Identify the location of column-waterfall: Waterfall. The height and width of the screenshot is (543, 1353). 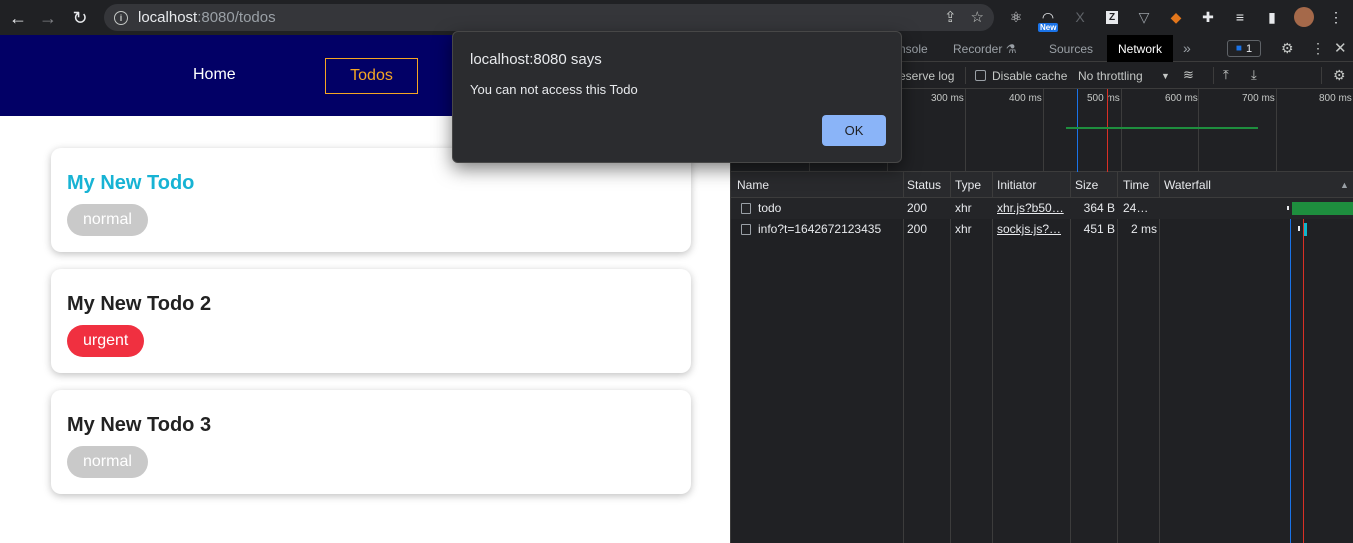
(1187, 185).